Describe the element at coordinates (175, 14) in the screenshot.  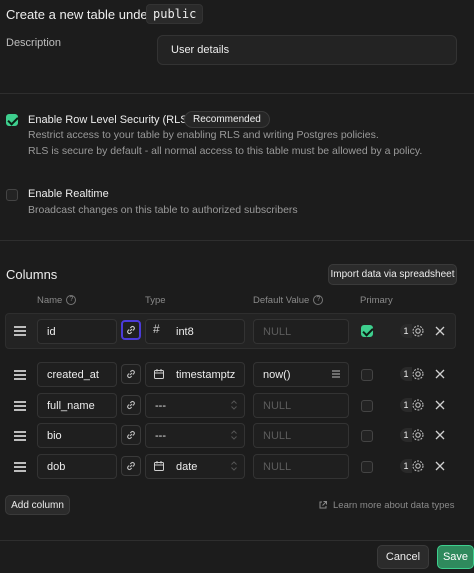
I see `schema-badge: public` at that location.